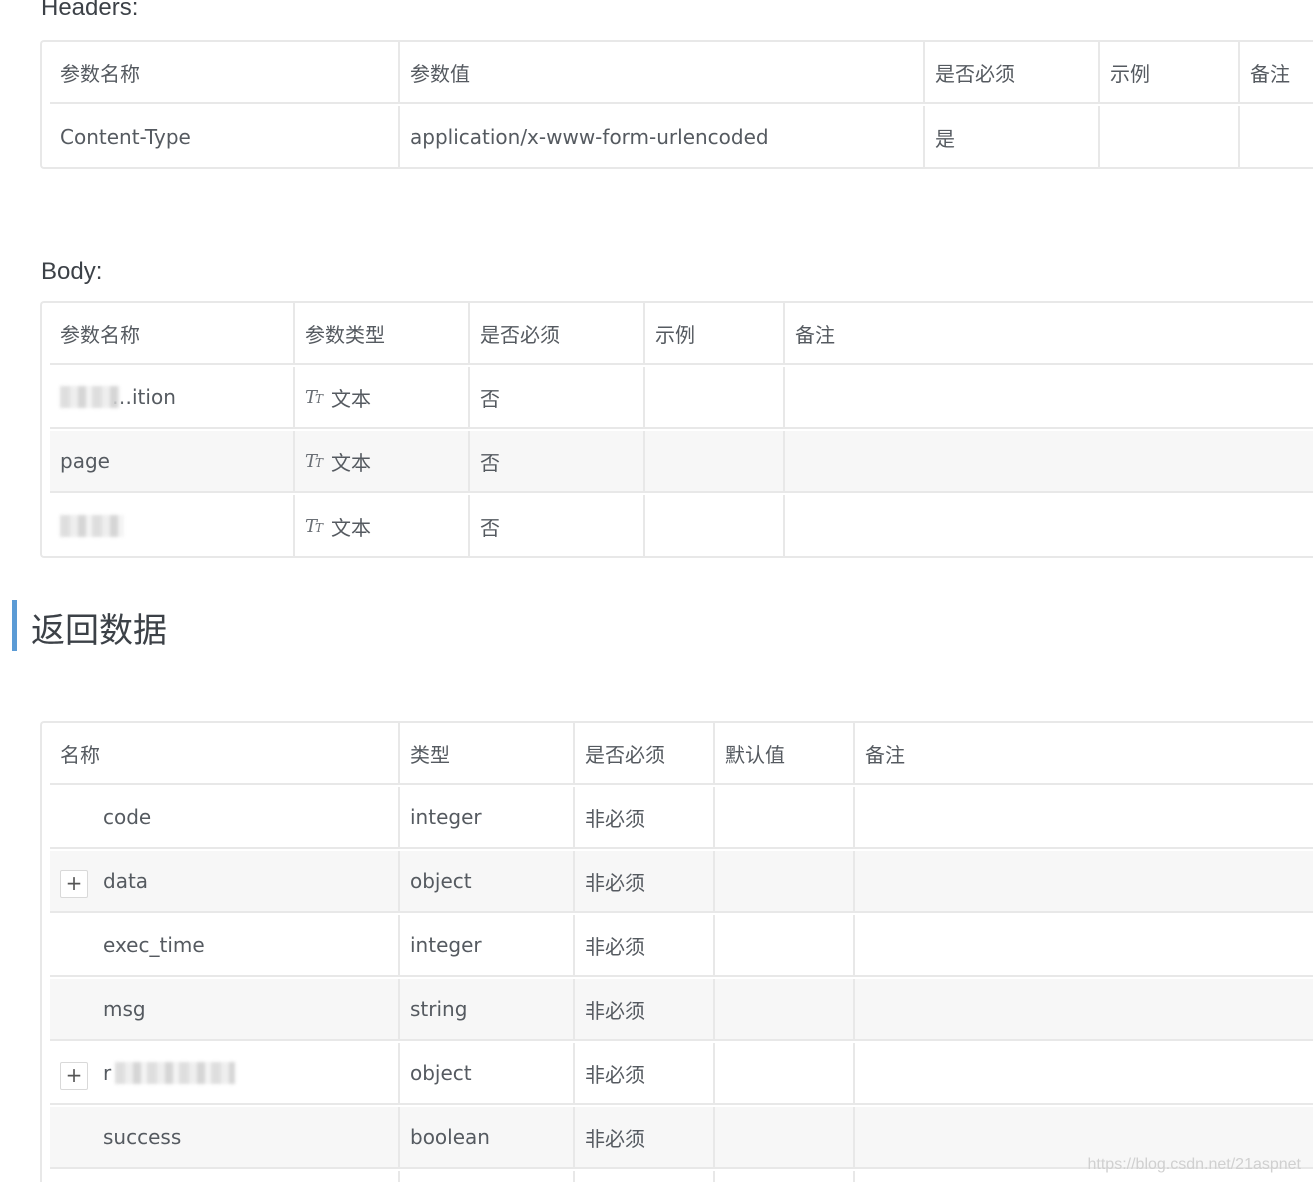 This screenshot has width=1313, height=1182. What do you see at coordinates (487, 753) in the screenshot?
I see `column-header-type: 类型` at bounding box center [487, 753].